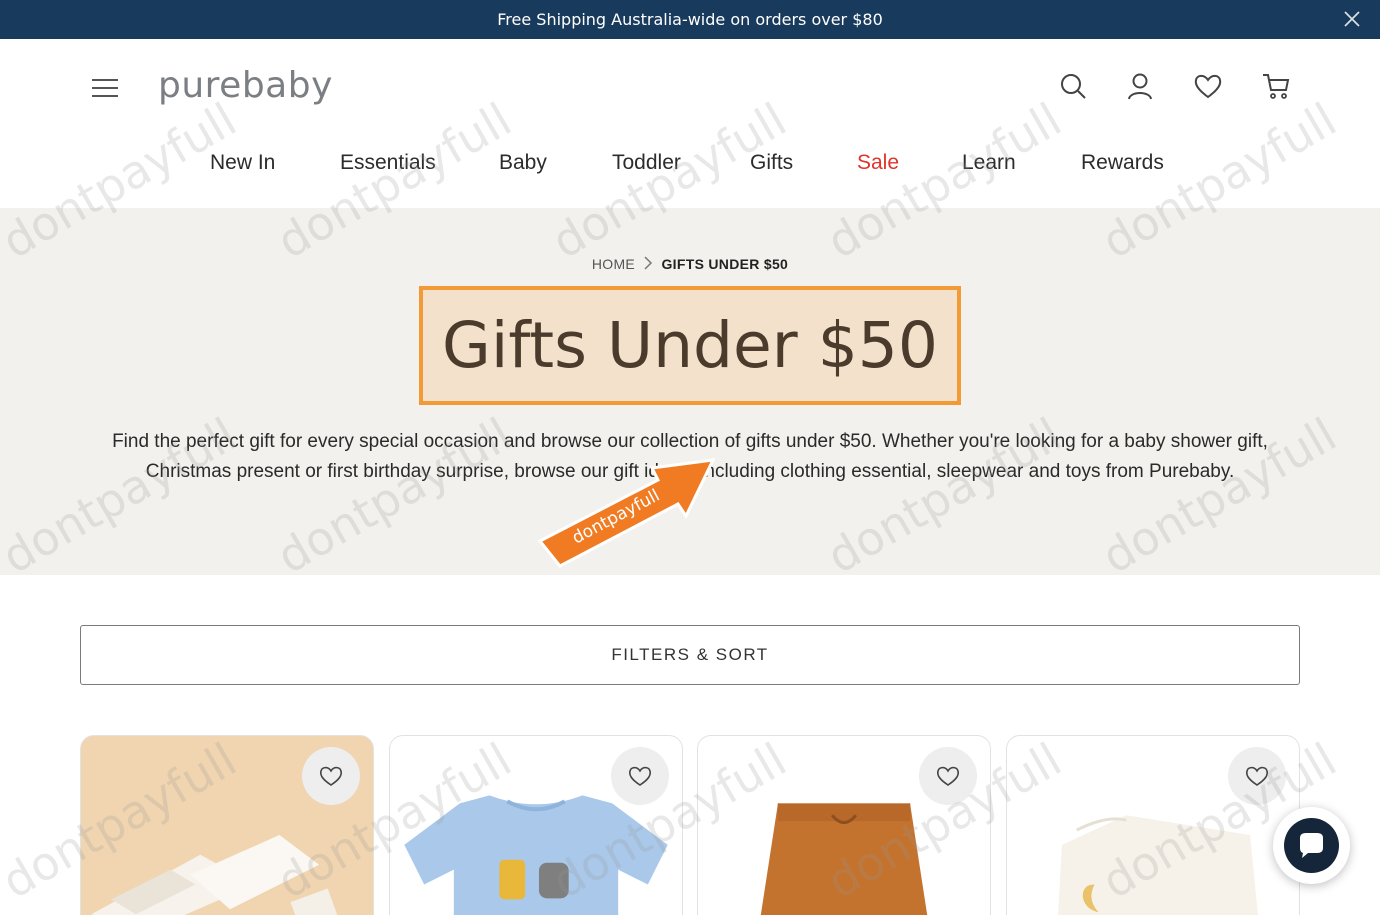 Image resolution: width=1380 pixels, height=915 pixels. What do you see at coordinates (1122, 163) in the screenshot?
I see `nav-rewards: Rewards` at bounding box center [1122, 163].